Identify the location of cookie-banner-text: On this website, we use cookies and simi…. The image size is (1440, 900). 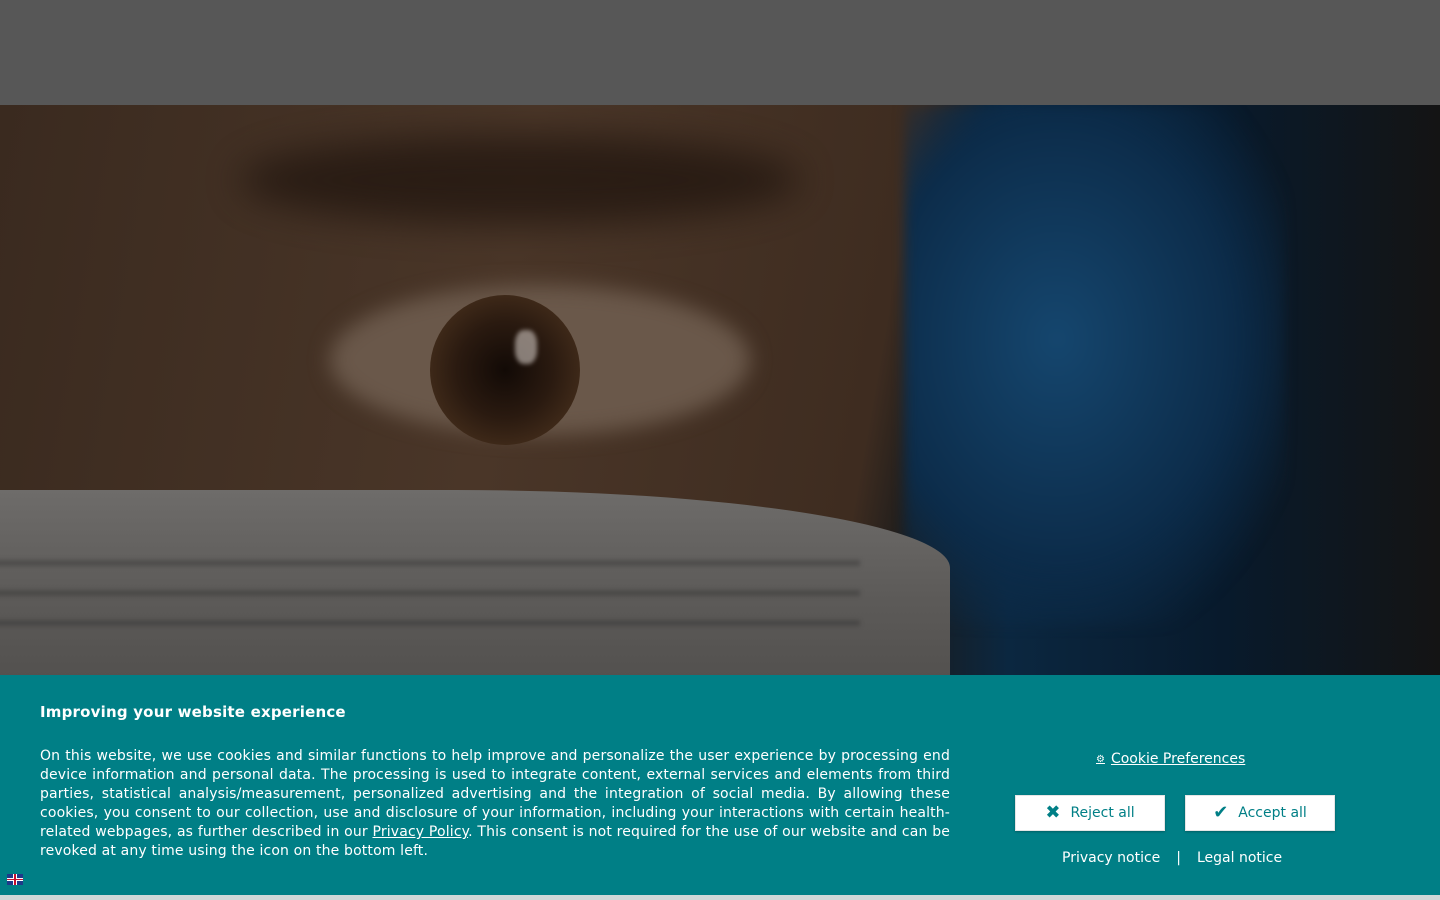
(495, 804).